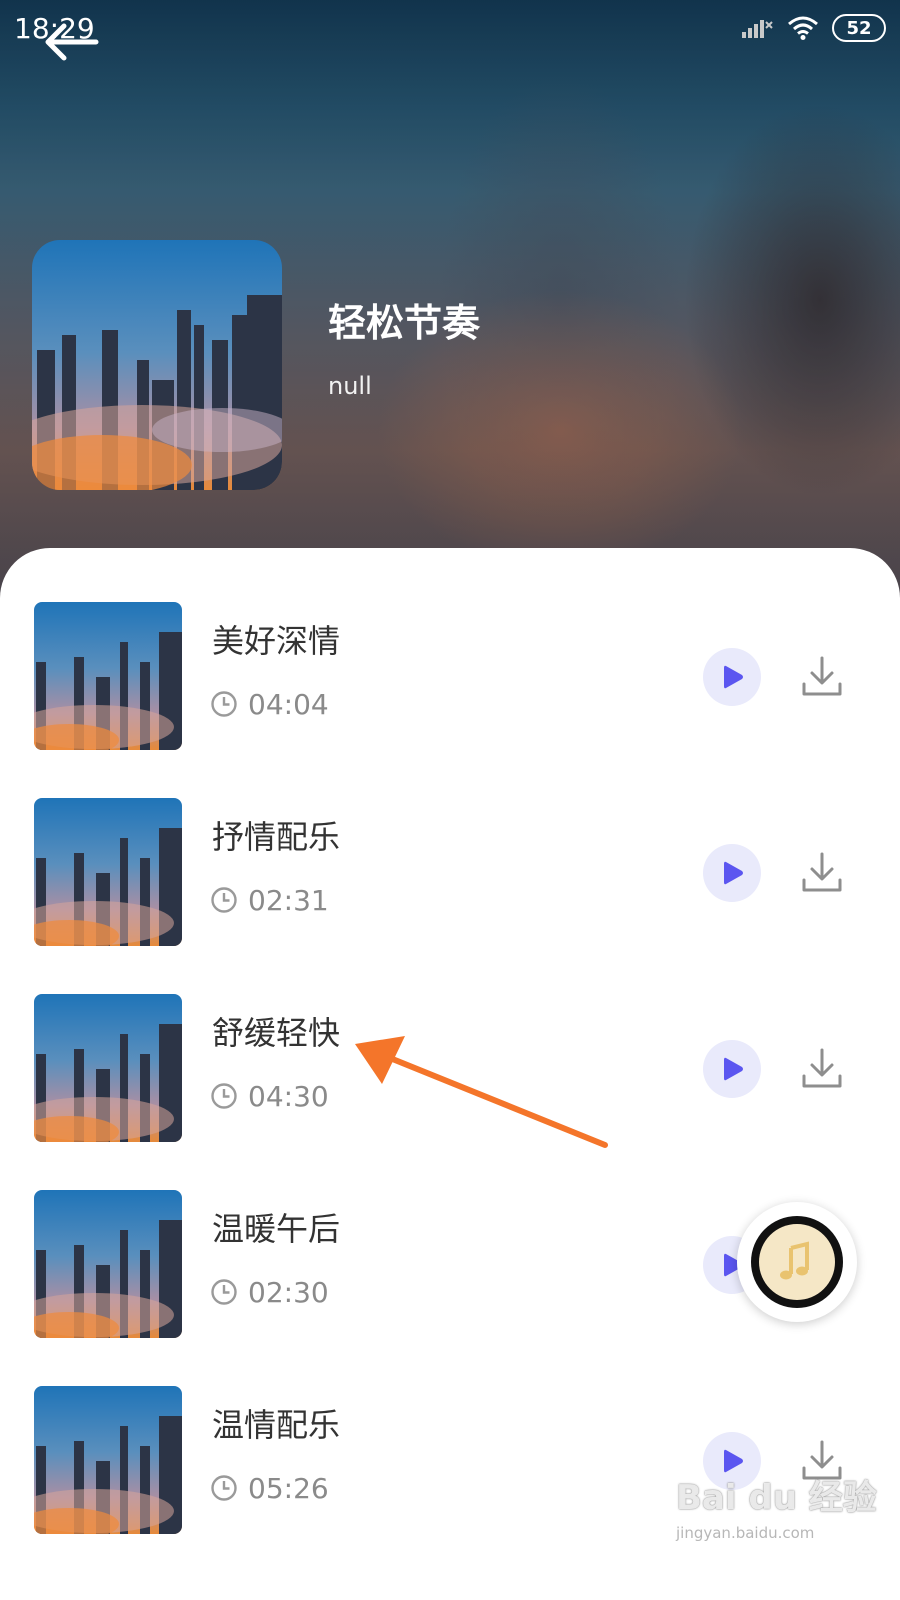  What do you see at coordinates (276, 1229) in the screenshot?
I see `song-title: 温暖午后` at bounding box center [276, 1229].